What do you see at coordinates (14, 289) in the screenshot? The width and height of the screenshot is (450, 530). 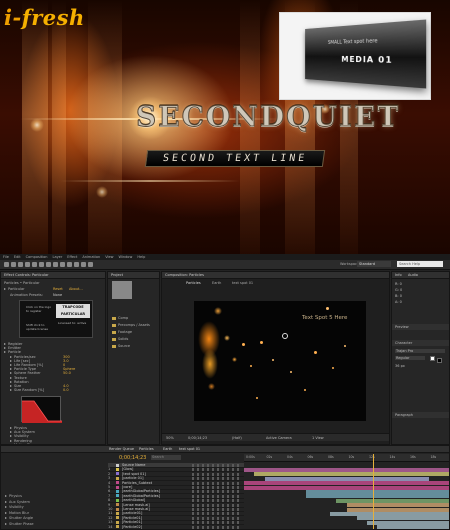 I see `effect-name-row: Particular` at bounding box center [14, 289].